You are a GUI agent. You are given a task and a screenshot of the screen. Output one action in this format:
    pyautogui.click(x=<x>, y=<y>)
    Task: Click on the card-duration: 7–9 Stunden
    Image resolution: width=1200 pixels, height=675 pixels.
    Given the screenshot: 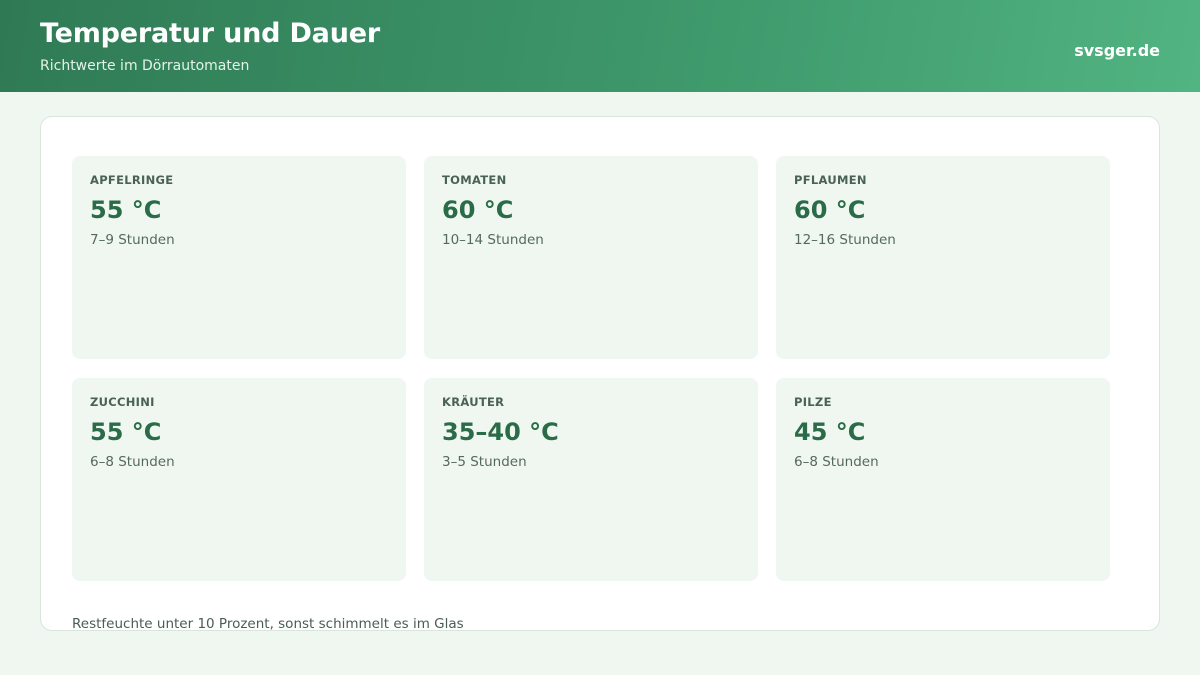 What is the action you would take?
    pyautogui.click(x=132, y=240)
    